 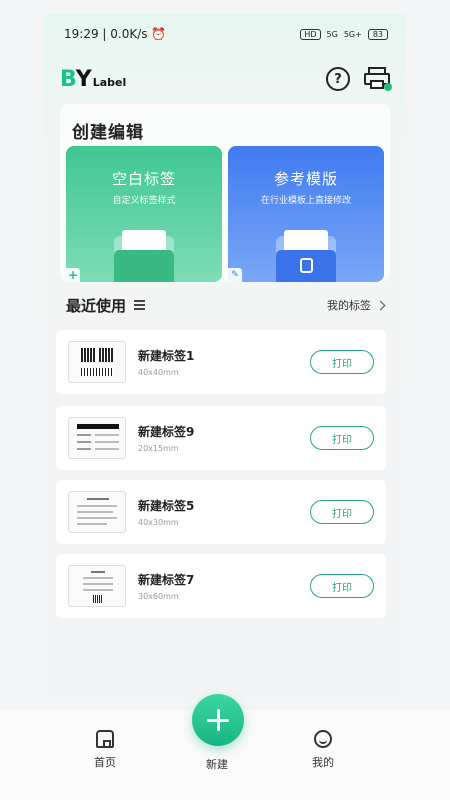 What do you see at coordinates (226, 79) in the screenshot?
I see `app-bar: B Y Label ?` at bounding box center [226, 79].